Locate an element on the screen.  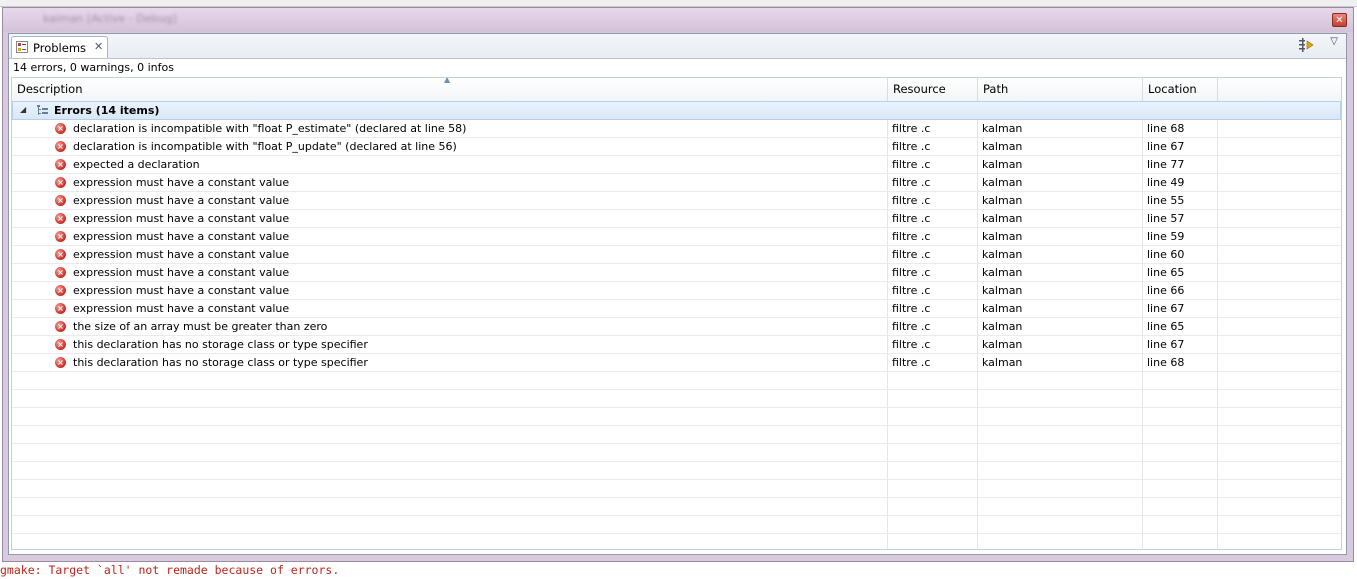
row-location: line 60 is located at coordinates (1166, 254).